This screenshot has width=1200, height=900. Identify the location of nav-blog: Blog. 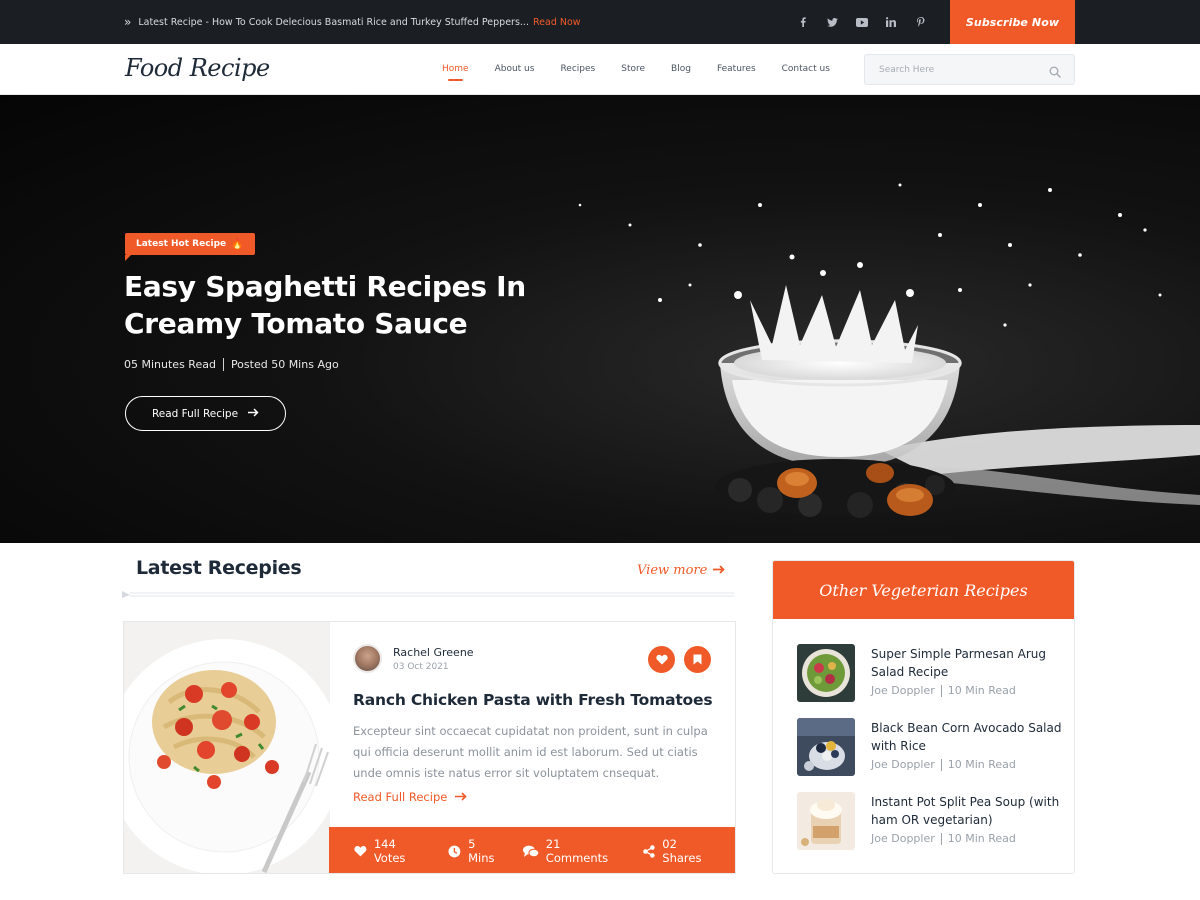
(681, 69).